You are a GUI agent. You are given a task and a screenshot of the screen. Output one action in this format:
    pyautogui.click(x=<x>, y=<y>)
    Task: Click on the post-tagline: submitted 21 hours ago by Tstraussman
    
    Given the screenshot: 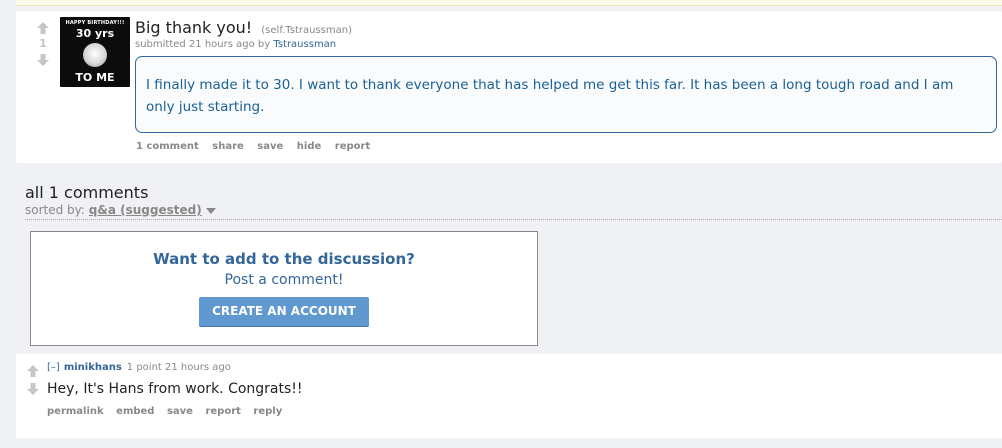 What is the action you would take?
    pyautogui.click(x=235, y=44)
    